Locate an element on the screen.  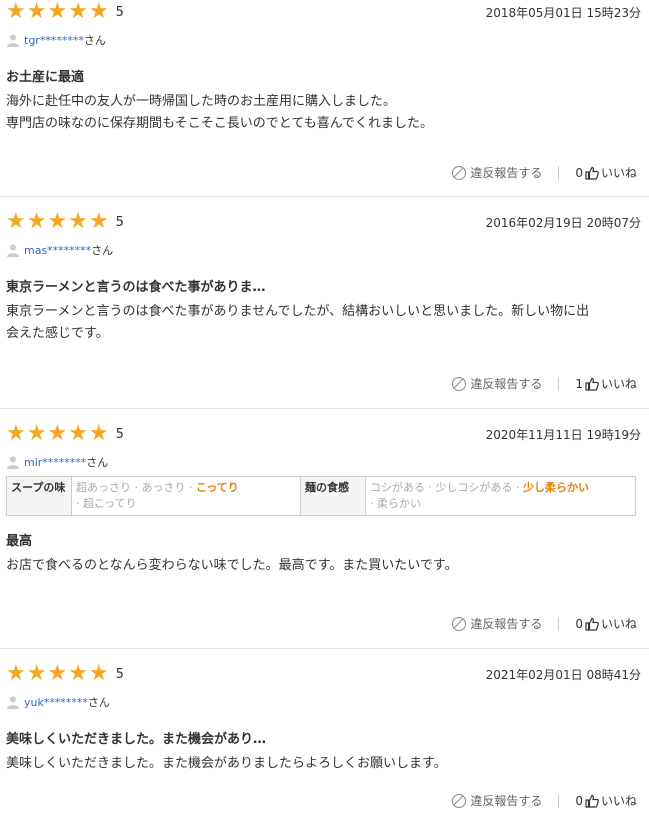
reviewer: tgr******** さん is located at coordinates (323, 40).